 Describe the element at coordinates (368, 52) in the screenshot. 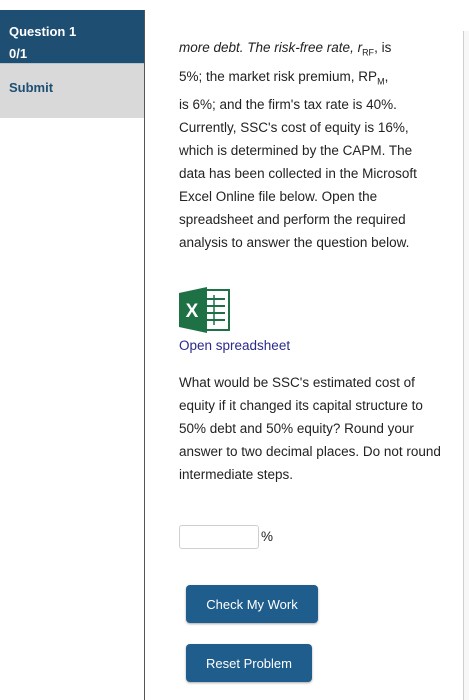

I see `rf-subscript: RF` at that location.